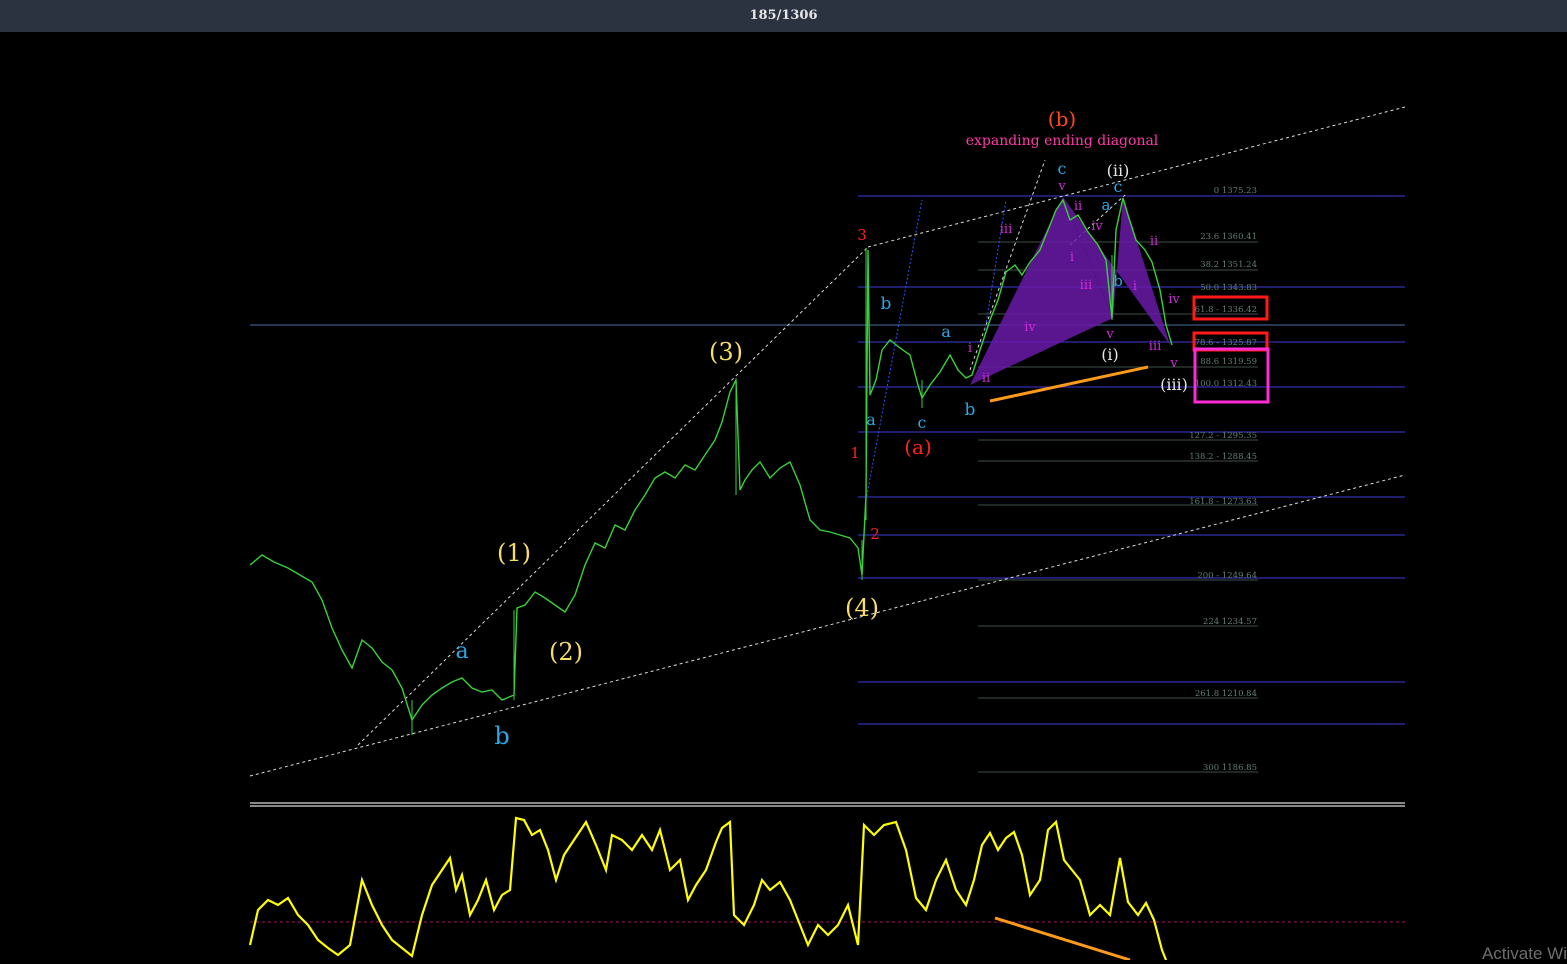 The image size is (1567, 964). Describe the element at coordinates (461, 651) in the screenshot. I see `wave-a-label: a` at that location.